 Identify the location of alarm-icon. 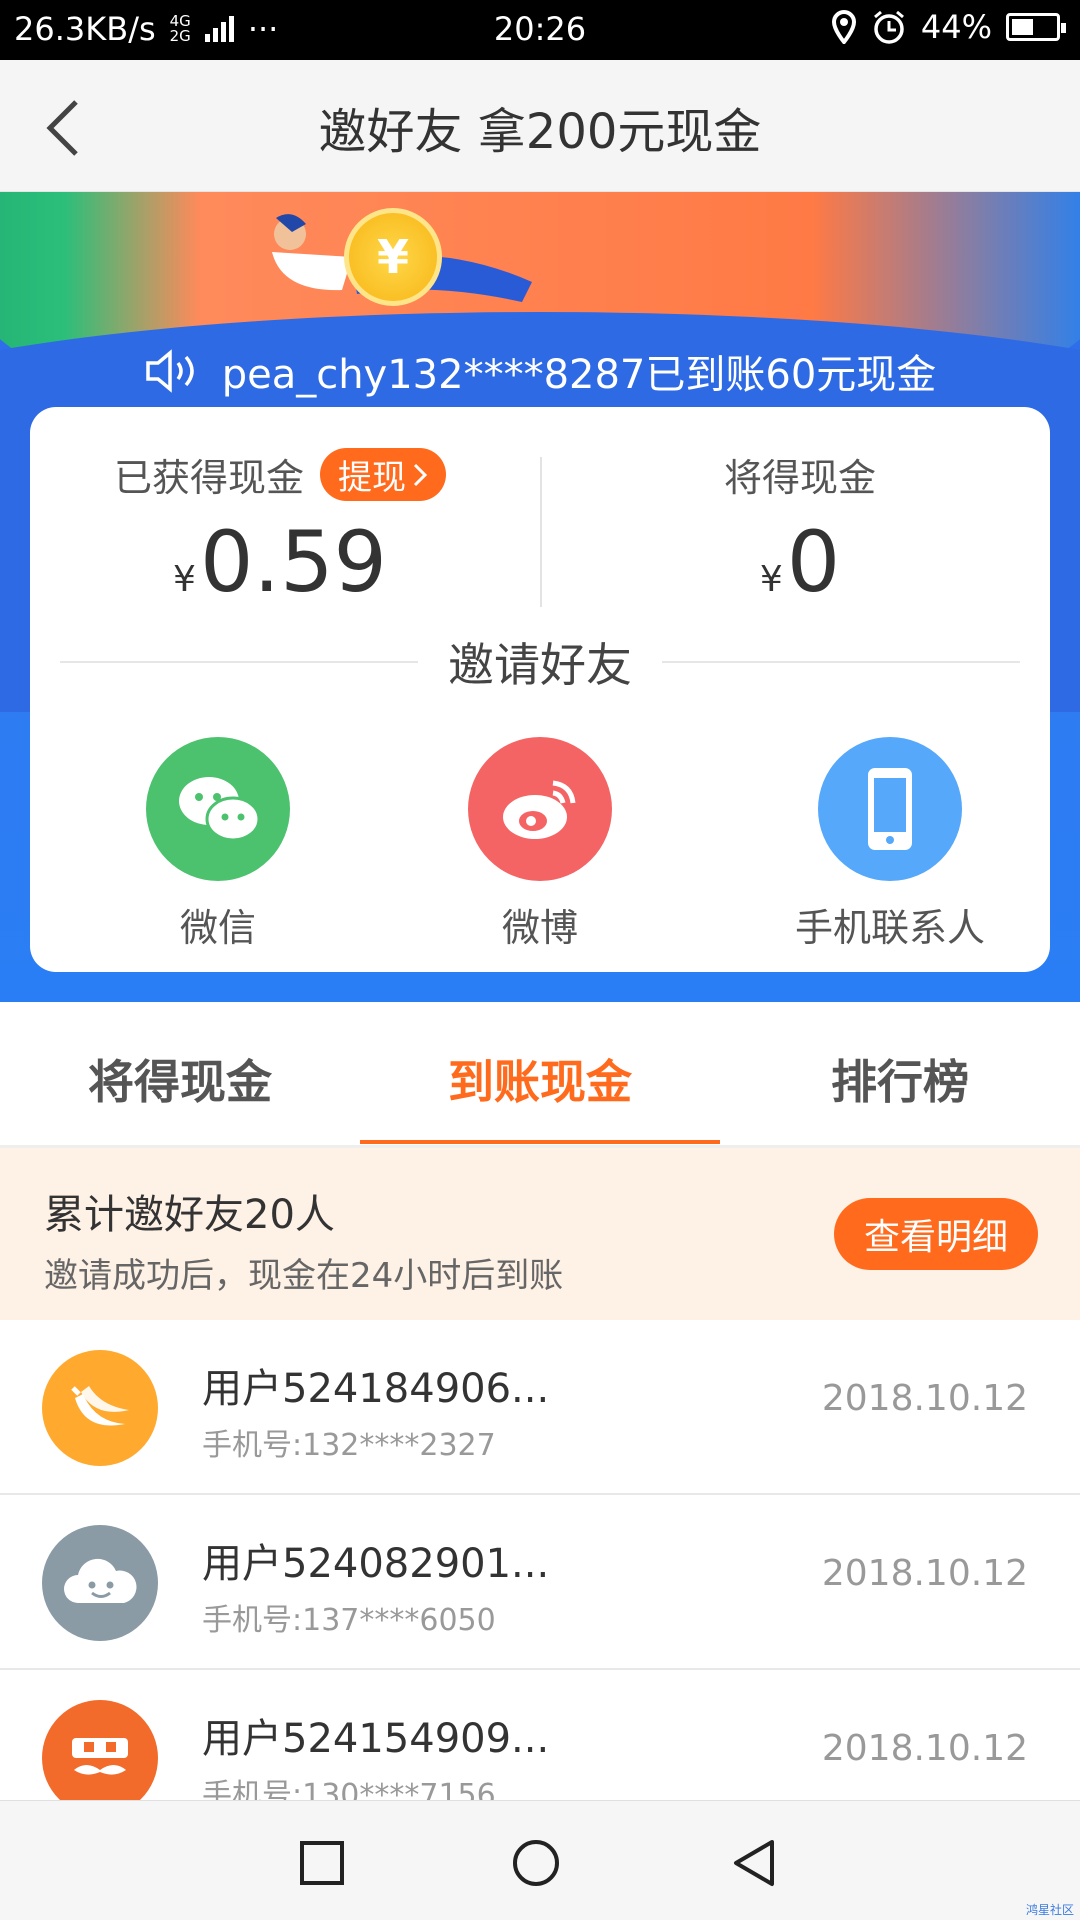
(888, 27).